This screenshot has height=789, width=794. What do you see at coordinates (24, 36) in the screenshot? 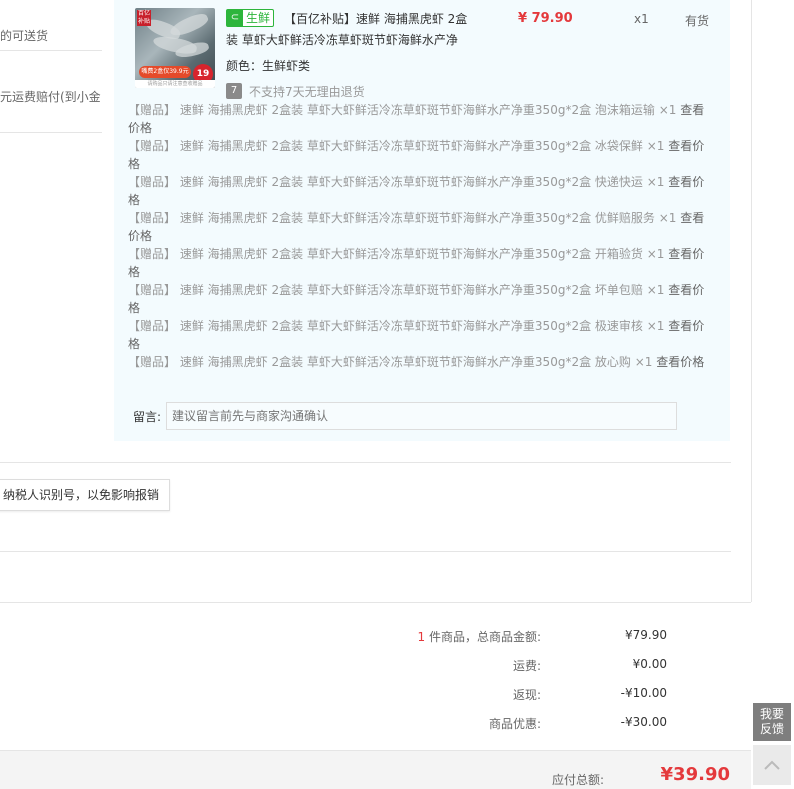
I see `delivery-note: 的可送货` at bounding box center [24, 36].